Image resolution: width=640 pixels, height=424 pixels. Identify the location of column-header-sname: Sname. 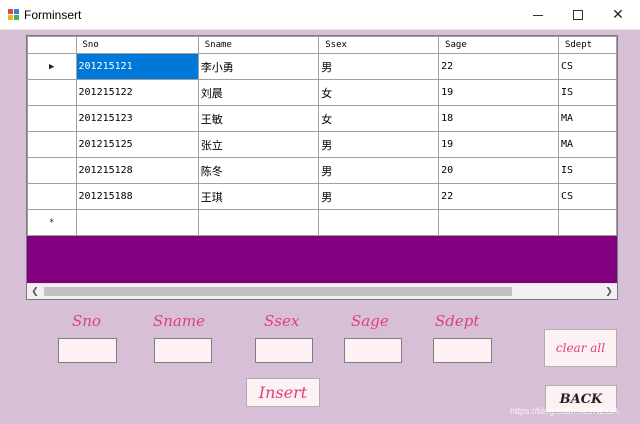
(258, 45).